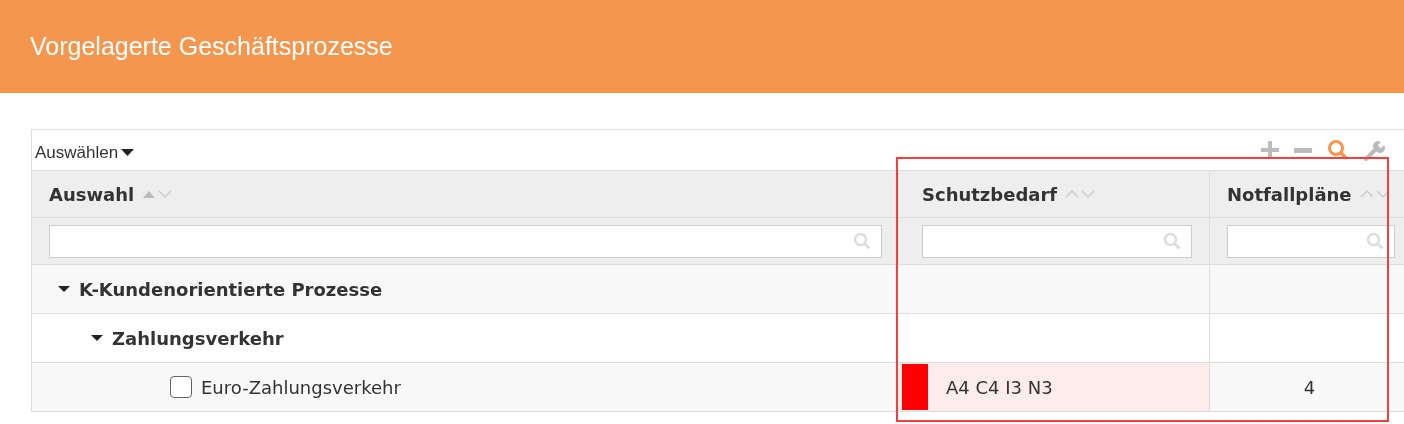 The image size is (1404, 424). I want to click on select-menu: Auswählen, so click(85, 153).